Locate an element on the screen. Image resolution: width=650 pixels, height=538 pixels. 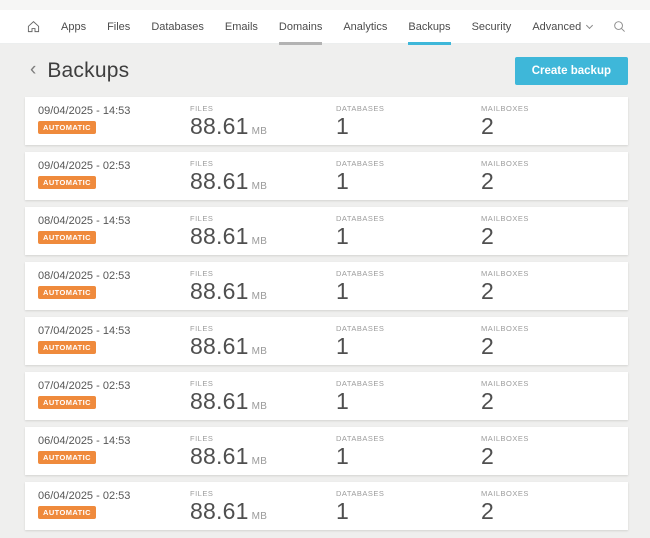
nav-item-label: Security is located at coordinates (491, 26).